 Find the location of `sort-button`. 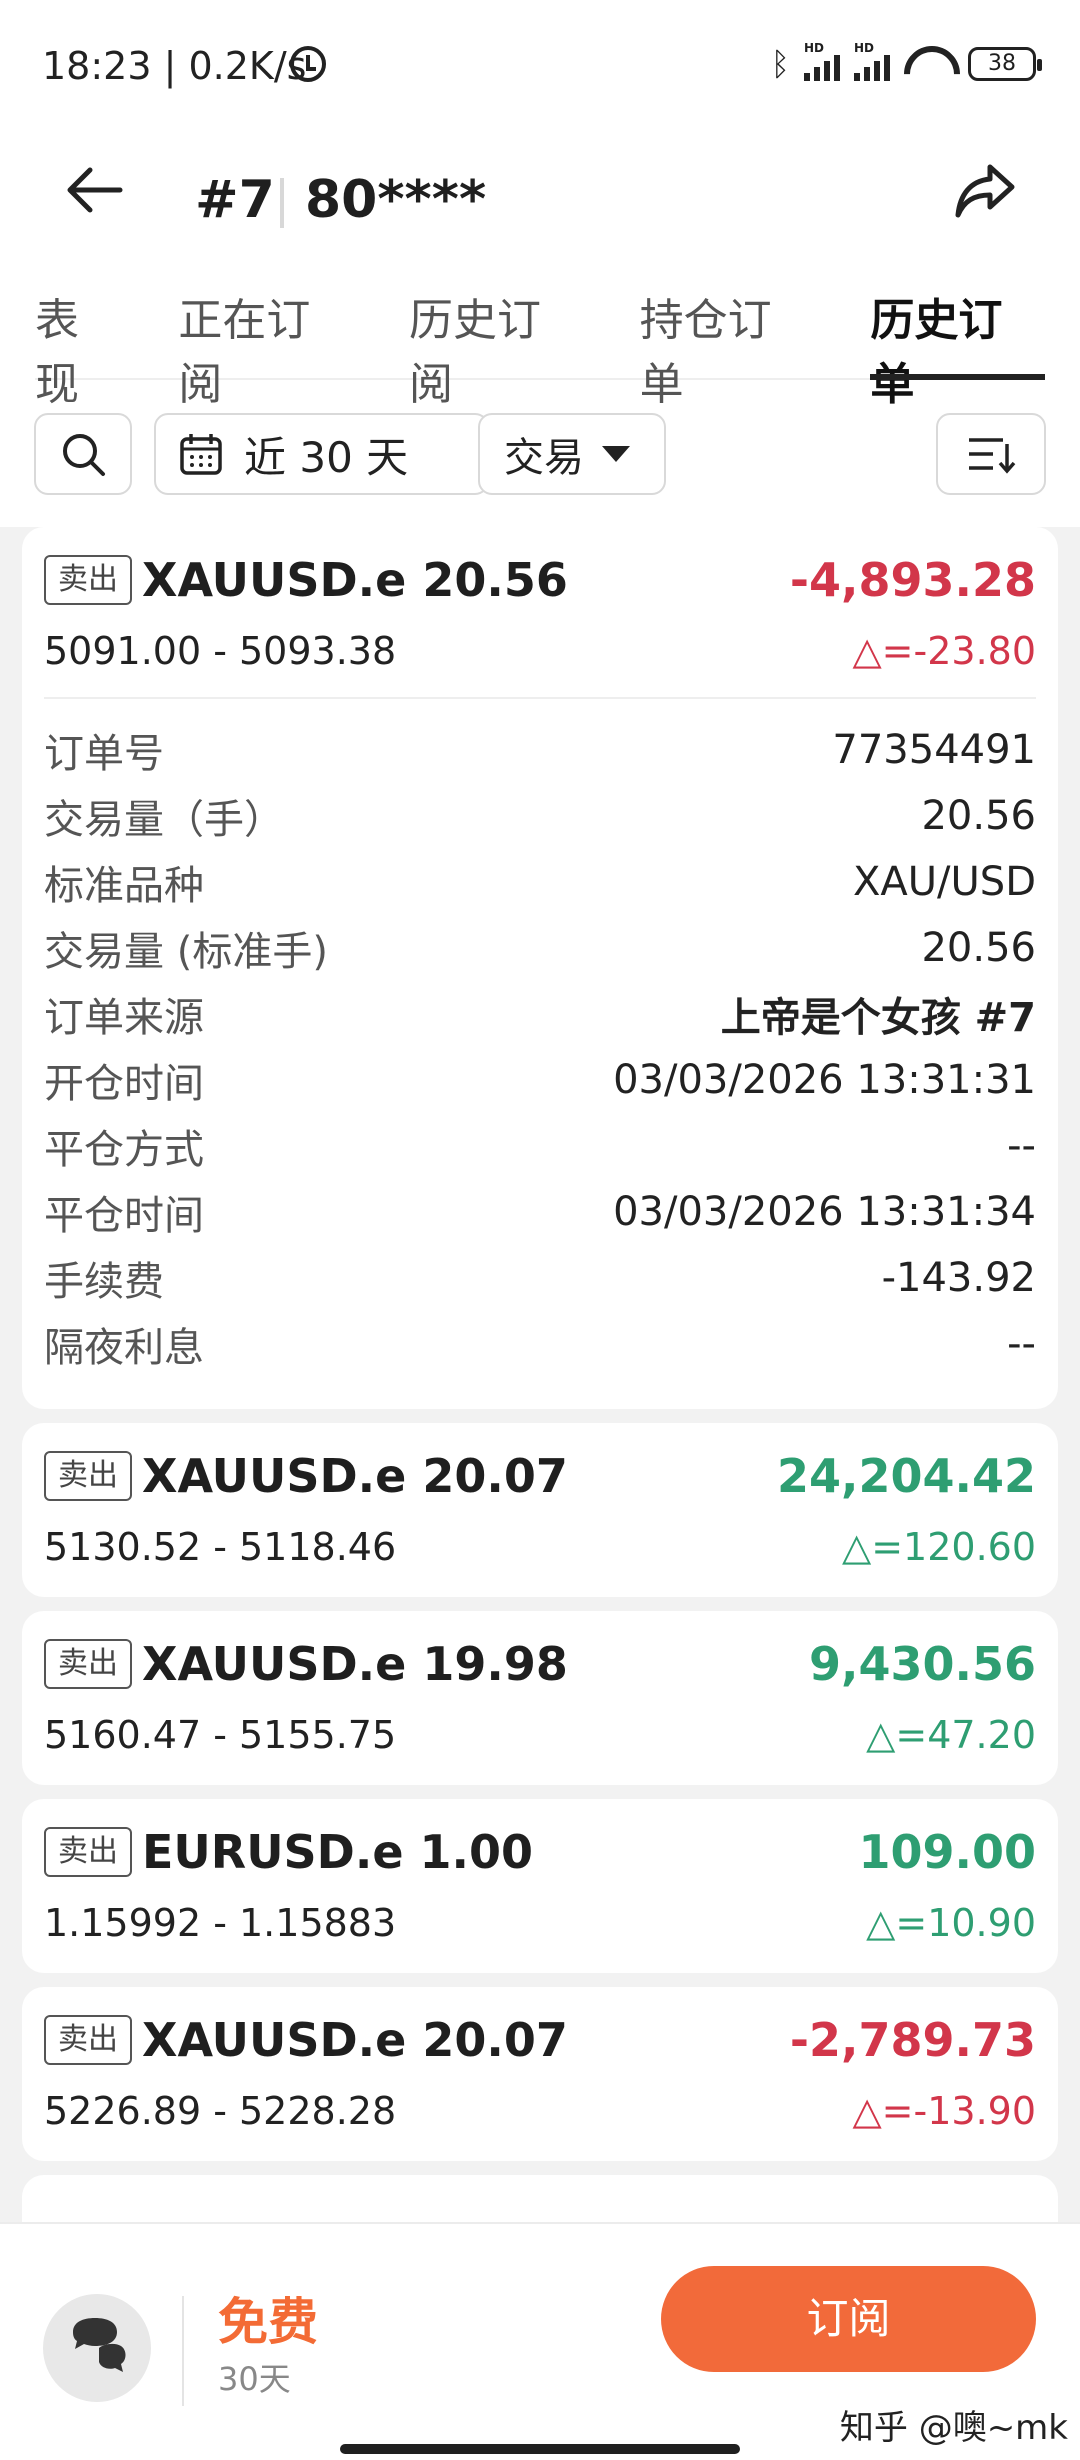

sort-button is located at coordinates (991, 454).